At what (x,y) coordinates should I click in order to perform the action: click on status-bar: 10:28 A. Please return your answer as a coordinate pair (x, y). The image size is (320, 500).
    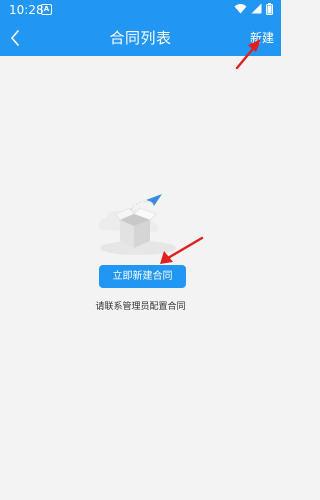
    Looking at the image, I should click on (140, 10).